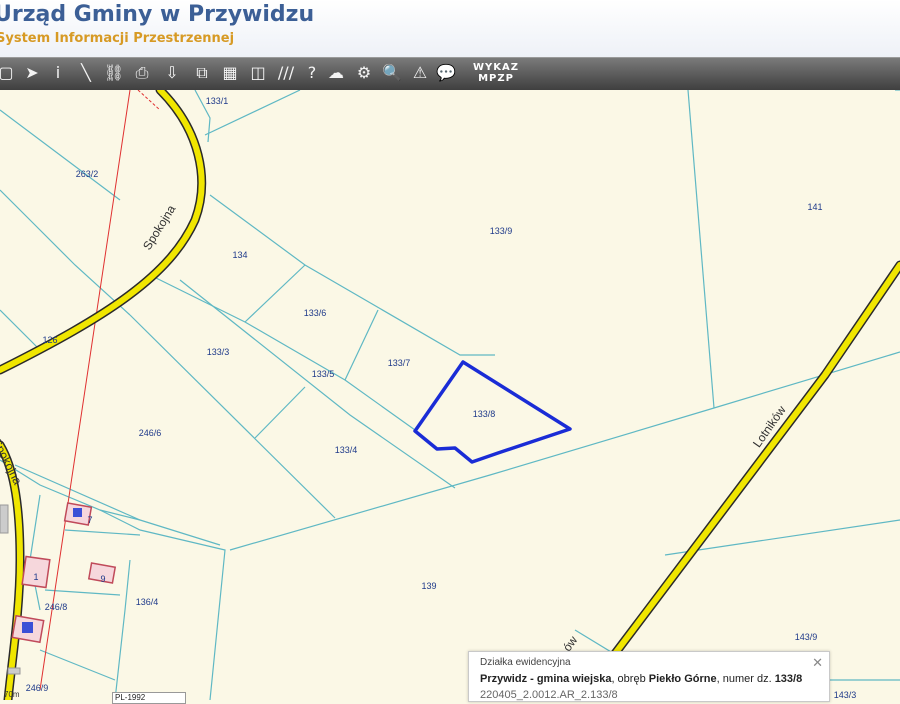 This screenshot has width=900, height=704. I want to click on parcel-label: 246/8, so click(56, 607).